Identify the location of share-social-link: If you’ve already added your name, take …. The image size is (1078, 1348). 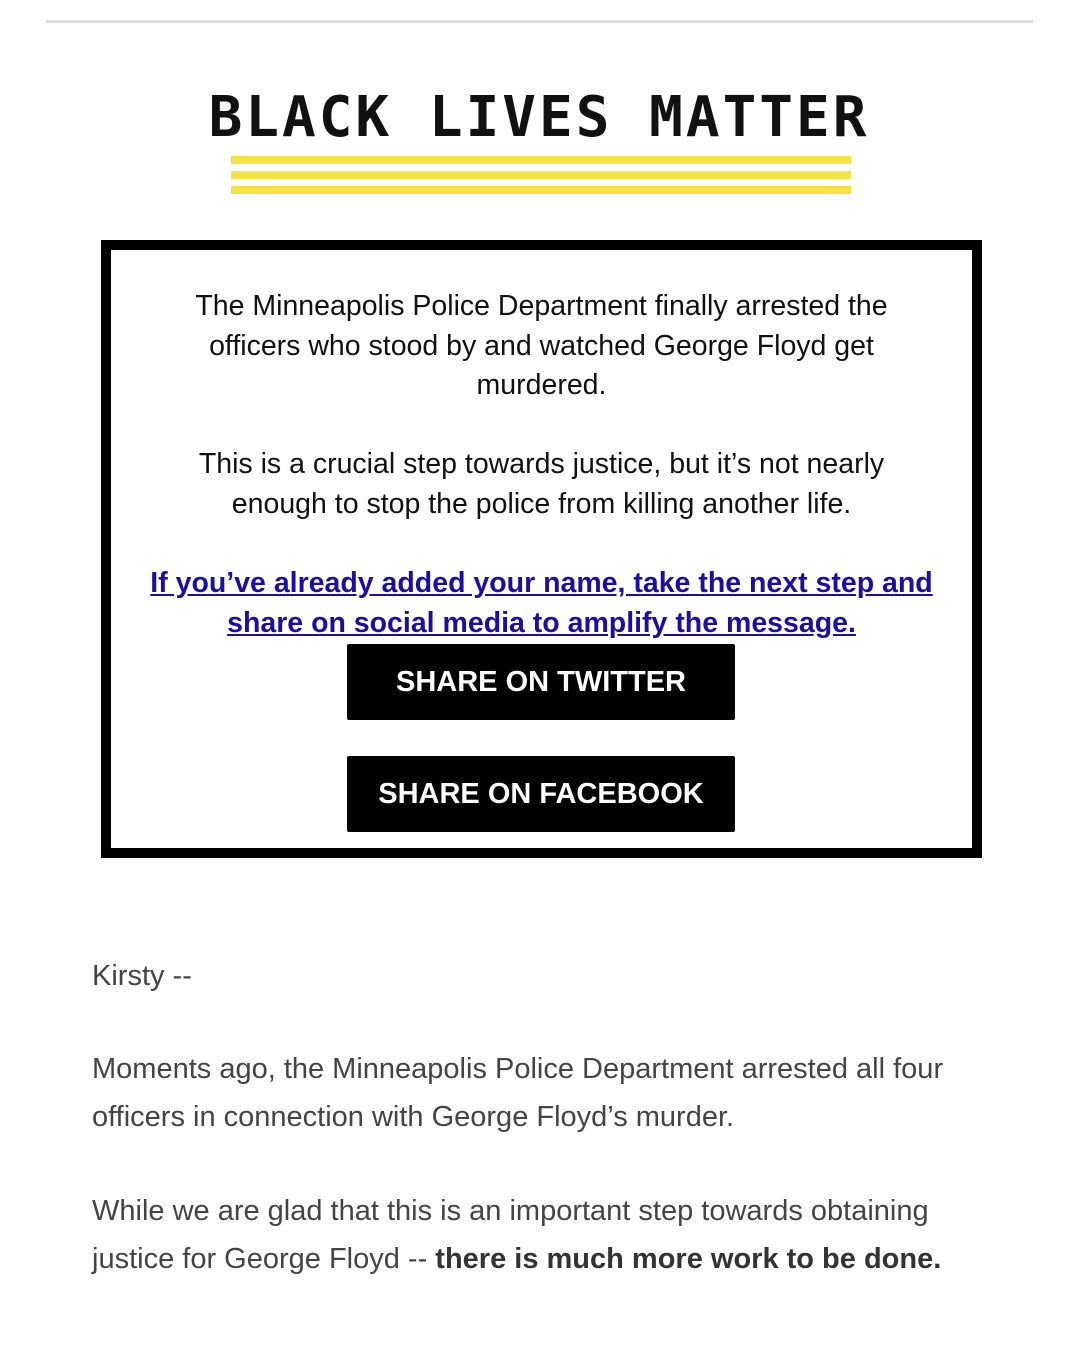
(541, 603).